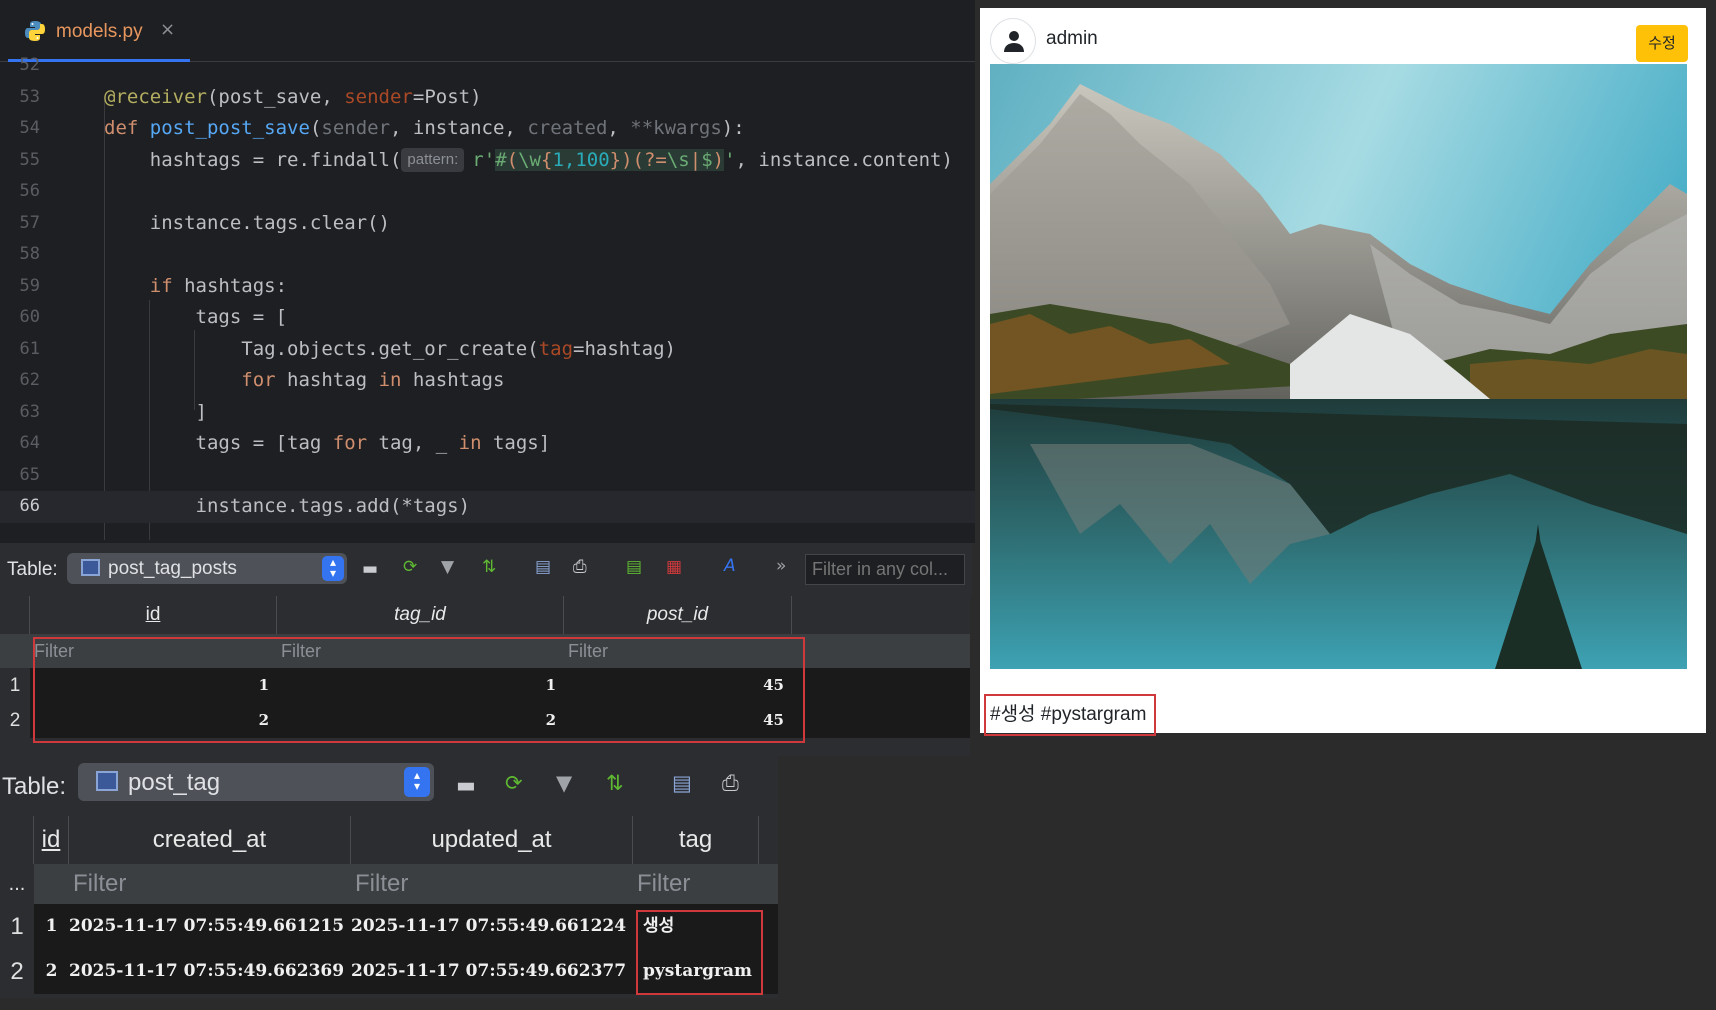 This screenshot has width=1716, height=1010. I want to click on line-number: 61, so click(29, 348).